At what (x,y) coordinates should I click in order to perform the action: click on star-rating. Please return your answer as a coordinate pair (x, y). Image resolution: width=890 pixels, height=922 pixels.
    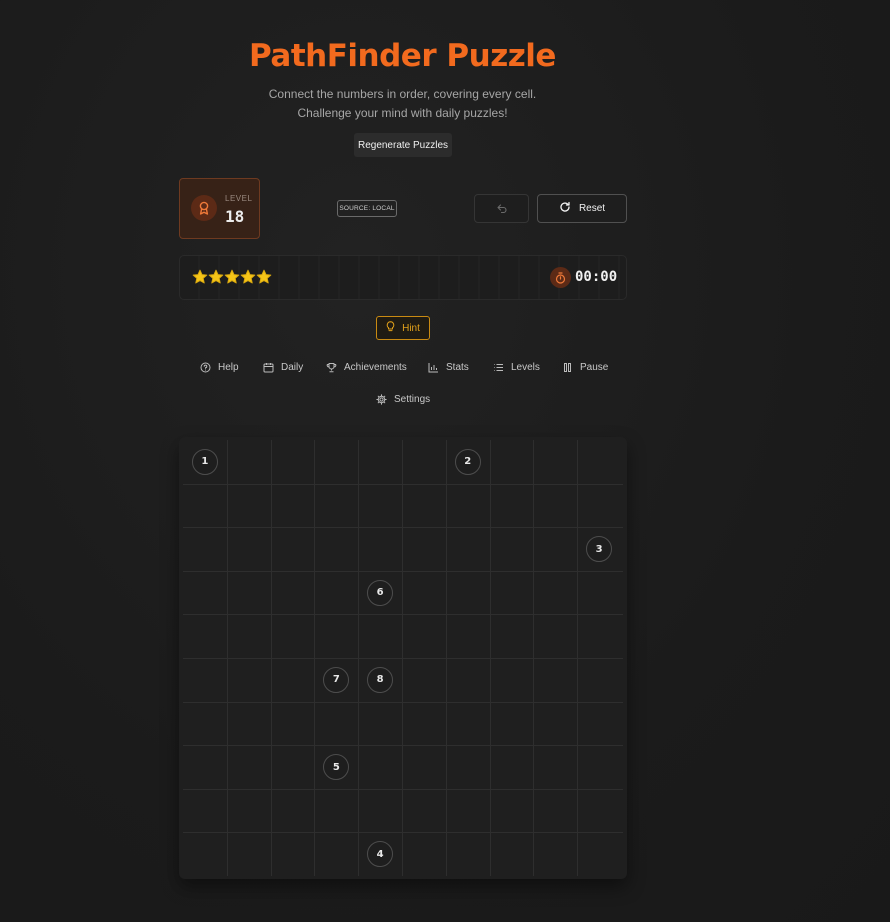
    Looking at the image, I should click on (232, 277).